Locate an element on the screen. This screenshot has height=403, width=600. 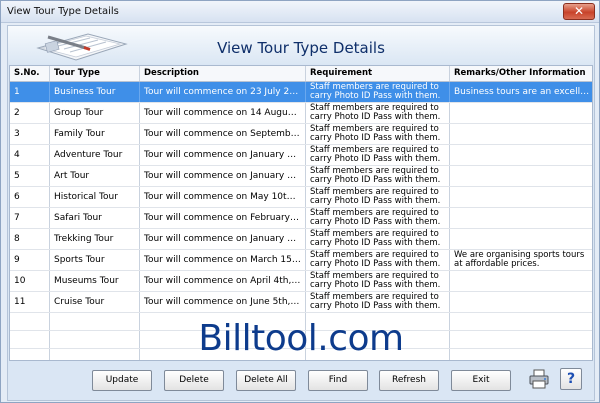
watermark-text: Billtool.com is located at coordinates (301, 338).